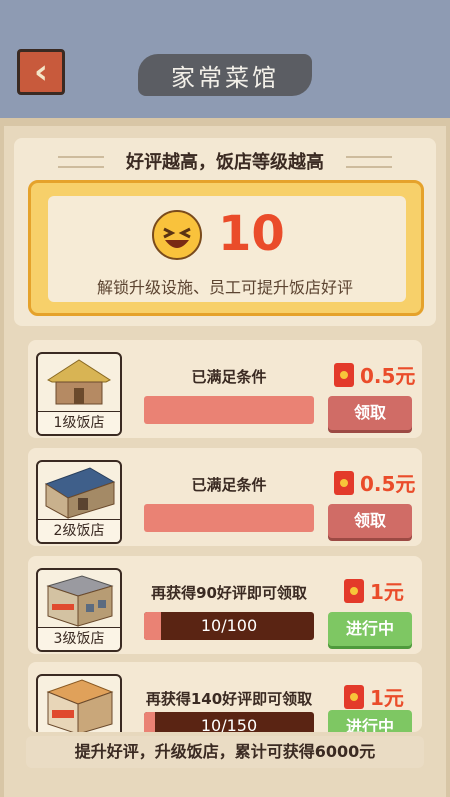 Image resolution: width=450 pixels, height=797 pixels. What do you see at coordinates (79, 502) in the screenshot?
I see `restaurant-thumbnail: 2级饭店` at bounding box center [79, 502].